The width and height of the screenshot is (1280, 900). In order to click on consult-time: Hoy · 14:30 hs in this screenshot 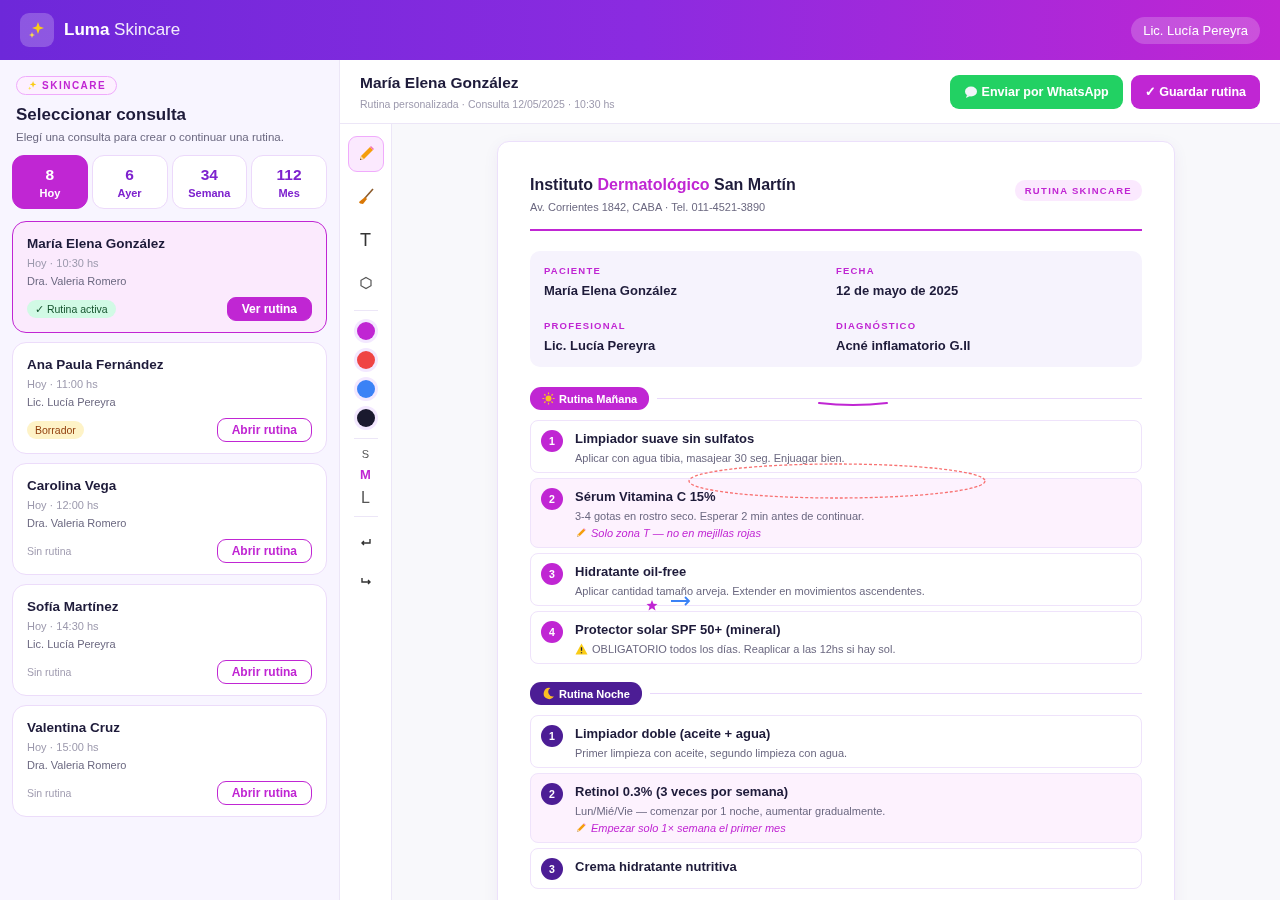, I will do `click(63, 626)`.